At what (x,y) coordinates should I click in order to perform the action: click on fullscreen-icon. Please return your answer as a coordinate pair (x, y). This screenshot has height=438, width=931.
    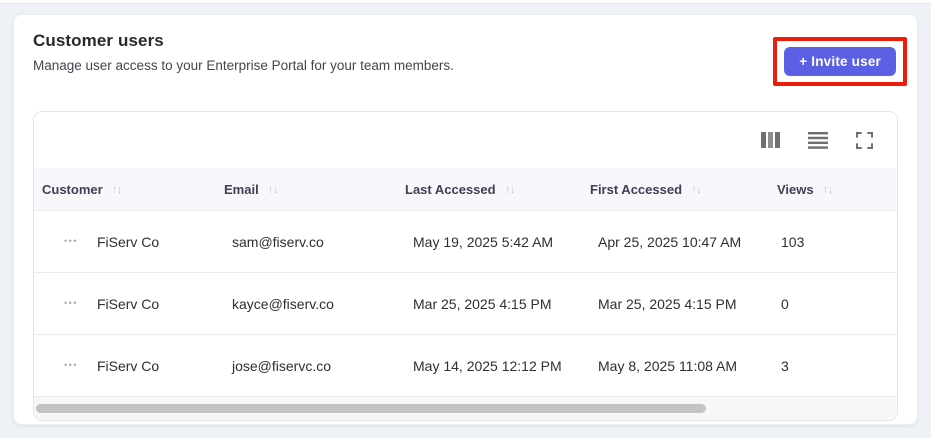
    Looking at the image, I should click on (864, 140).